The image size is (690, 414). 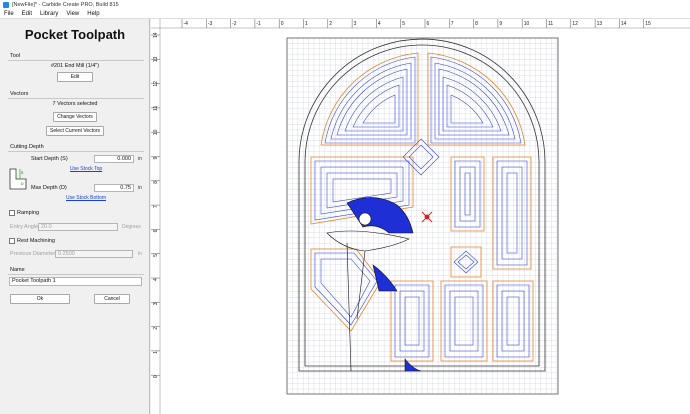 I want to click on use-stock-top-link: Use Stock Top, so click(x=86, y=169).